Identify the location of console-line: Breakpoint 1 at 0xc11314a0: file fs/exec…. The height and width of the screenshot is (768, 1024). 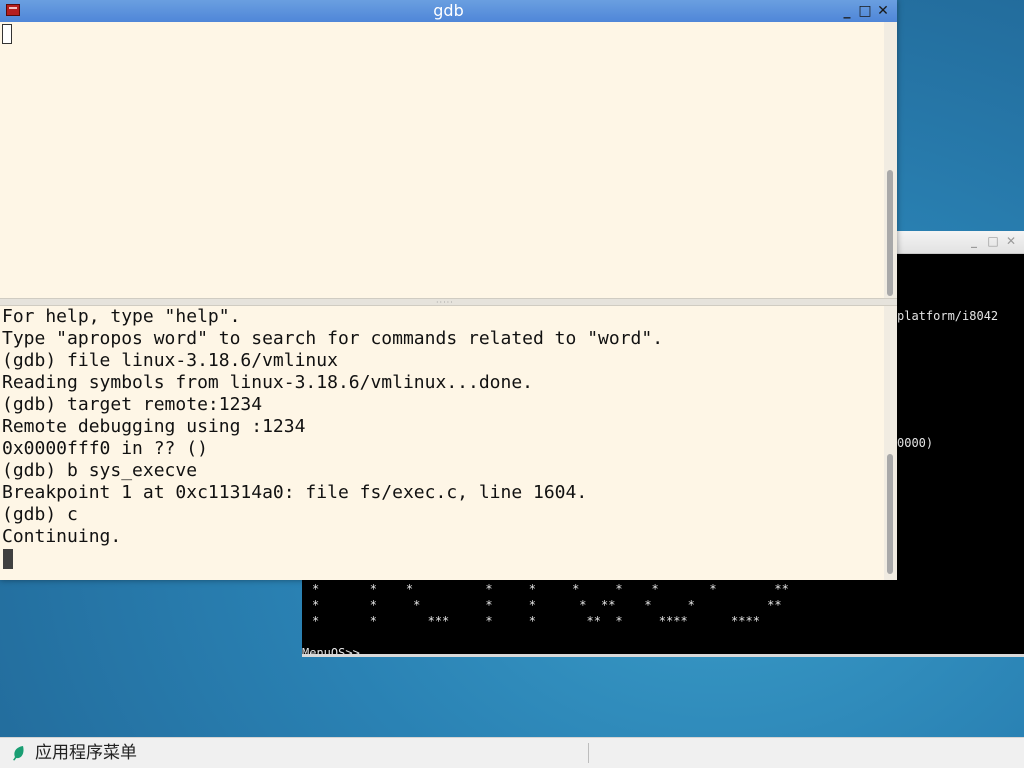
(295, 492).